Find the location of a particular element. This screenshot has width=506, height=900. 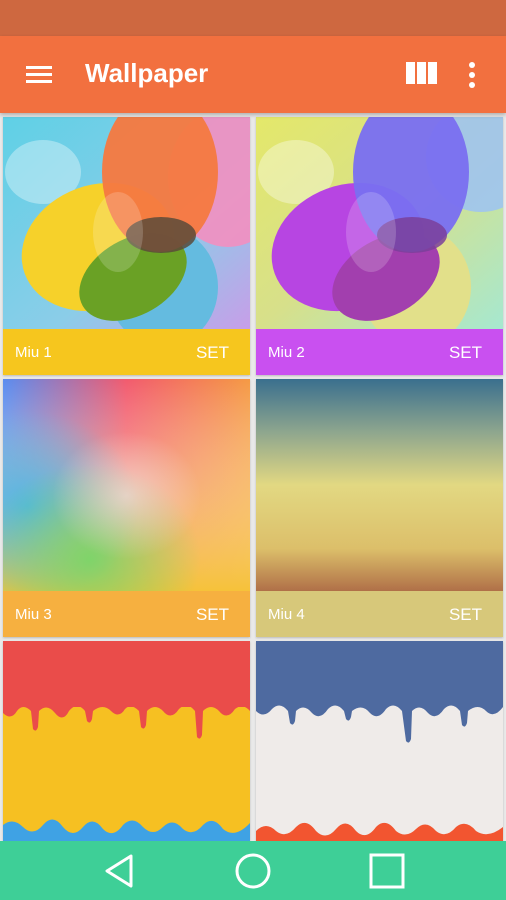

wallpaper-footer: Miu 2 SET is located at coordinates (379, 352).